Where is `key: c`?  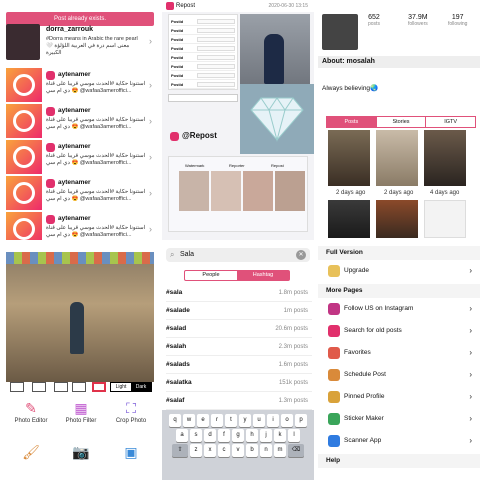
key: c is located at coordinates (224, 450).